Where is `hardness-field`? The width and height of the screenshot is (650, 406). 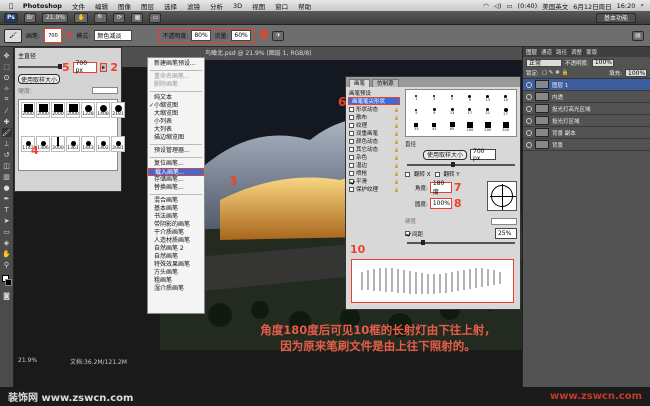
hardness-field is located at coordinates (105, 90).